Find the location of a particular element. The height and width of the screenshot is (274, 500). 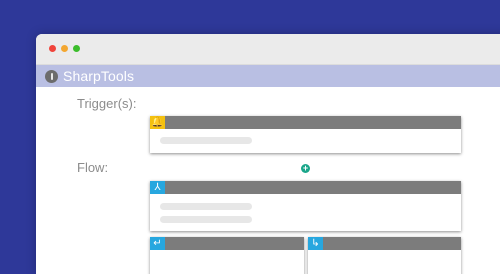

close-window-button is located at coordinates (52, 48).